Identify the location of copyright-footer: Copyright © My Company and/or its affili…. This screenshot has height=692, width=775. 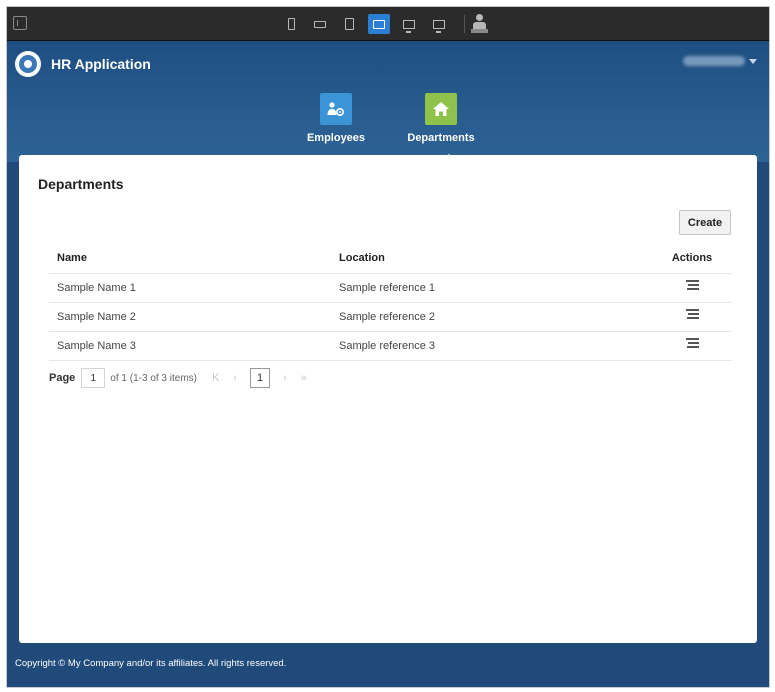
(151, 663).